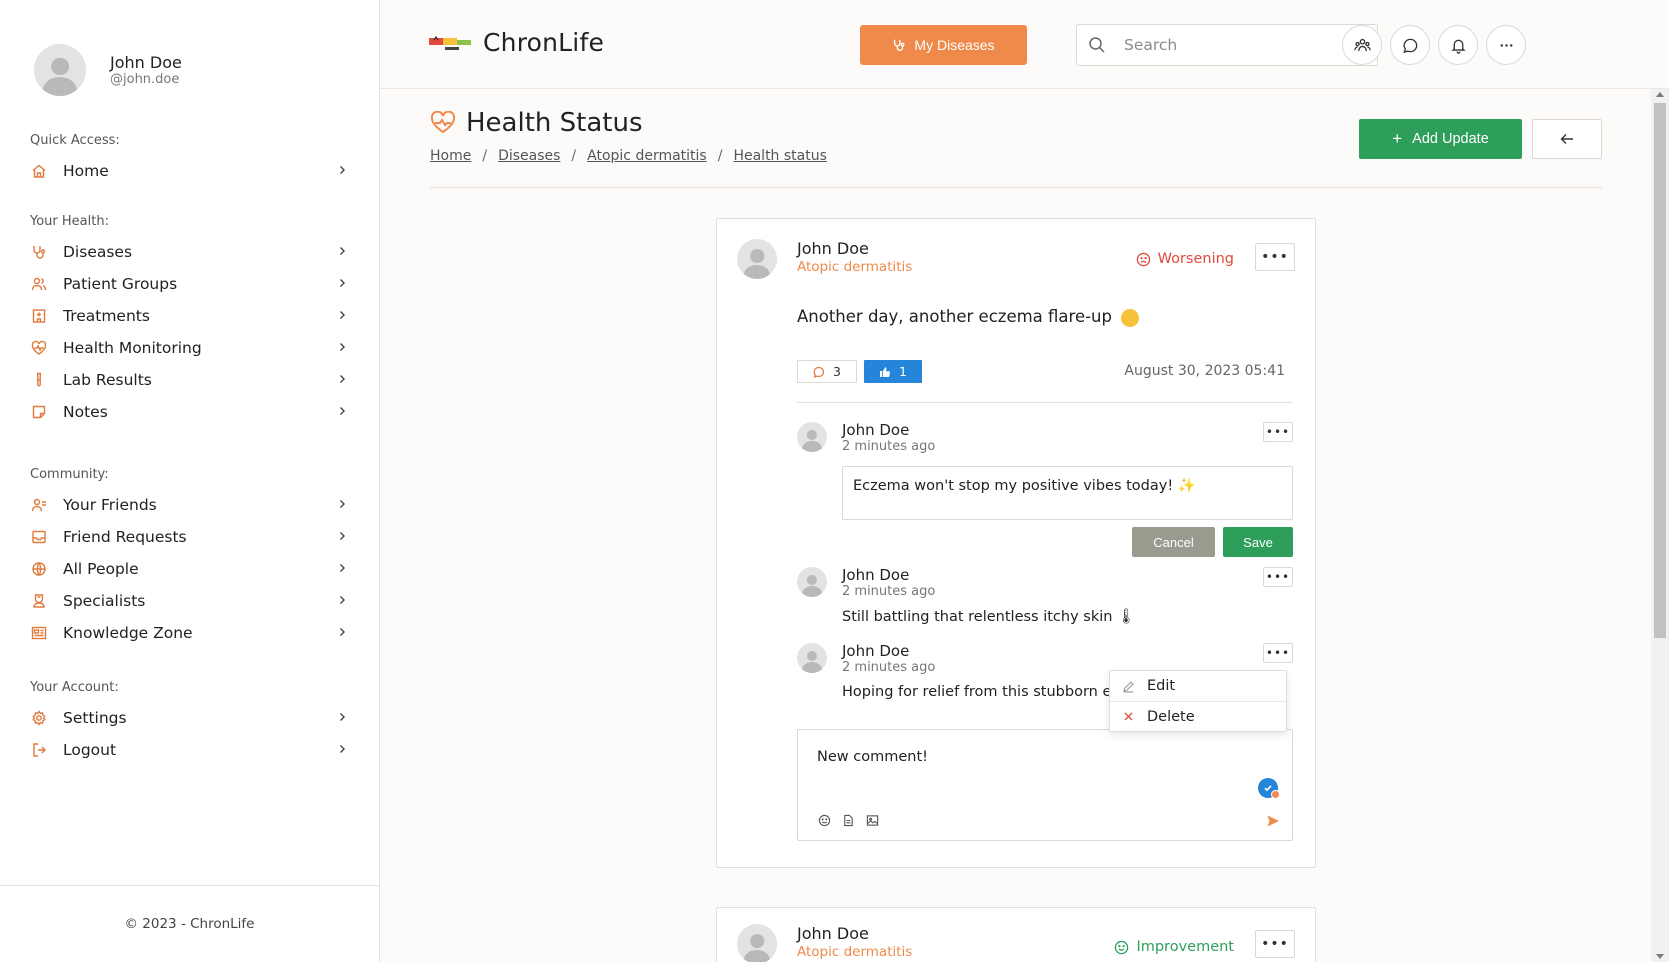 Image resolution: width=1669 pixels, height=962 pixels. Describe the element at coordinates (1204, 371) in the screenshot. I see `post-date: August 30, 2023 05:41` at that location.